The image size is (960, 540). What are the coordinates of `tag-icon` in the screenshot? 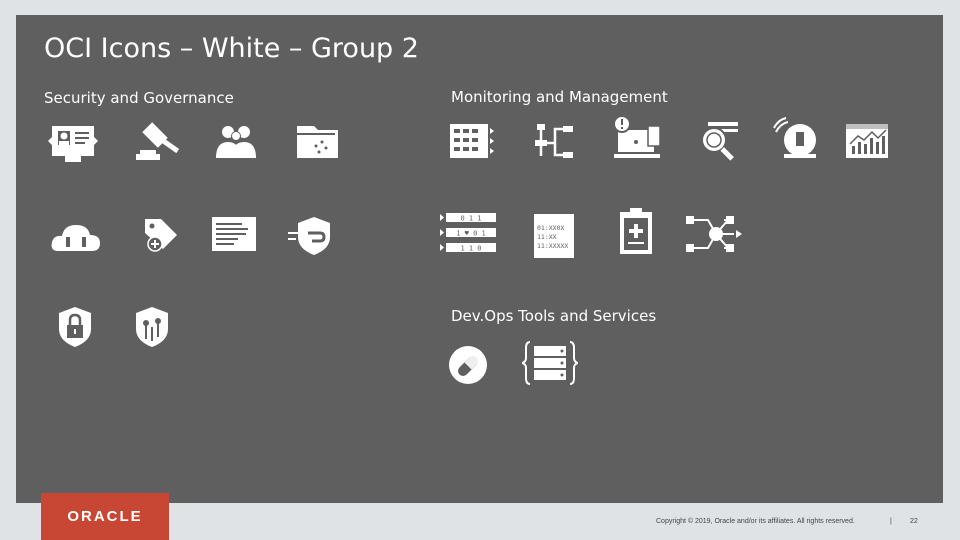 It's located at (163, 238).